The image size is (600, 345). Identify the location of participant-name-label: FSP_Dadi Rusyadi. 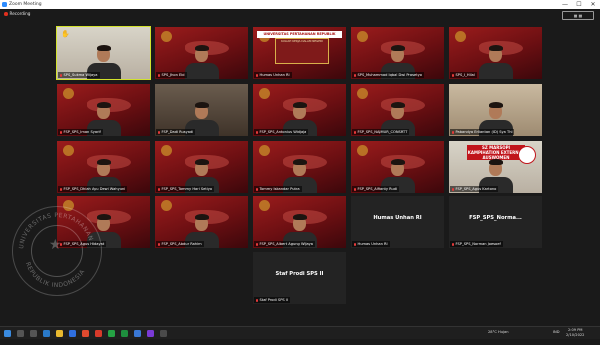
(176, 132).